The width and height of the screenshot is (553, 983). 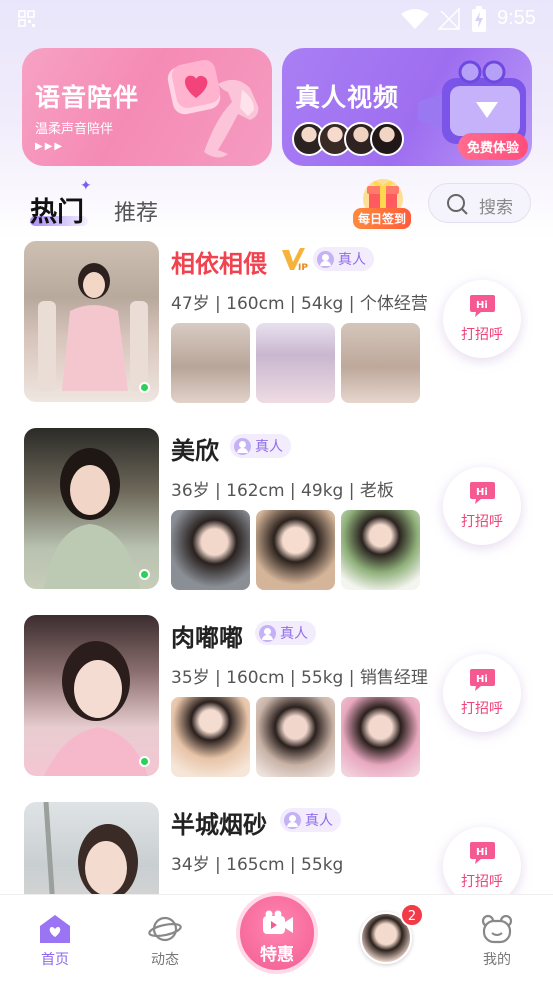 What do you see at coordinates (207, 638) in the screenshot?
I see `profile-name: 肉嘟嘟` at bounding box center [207, 638].